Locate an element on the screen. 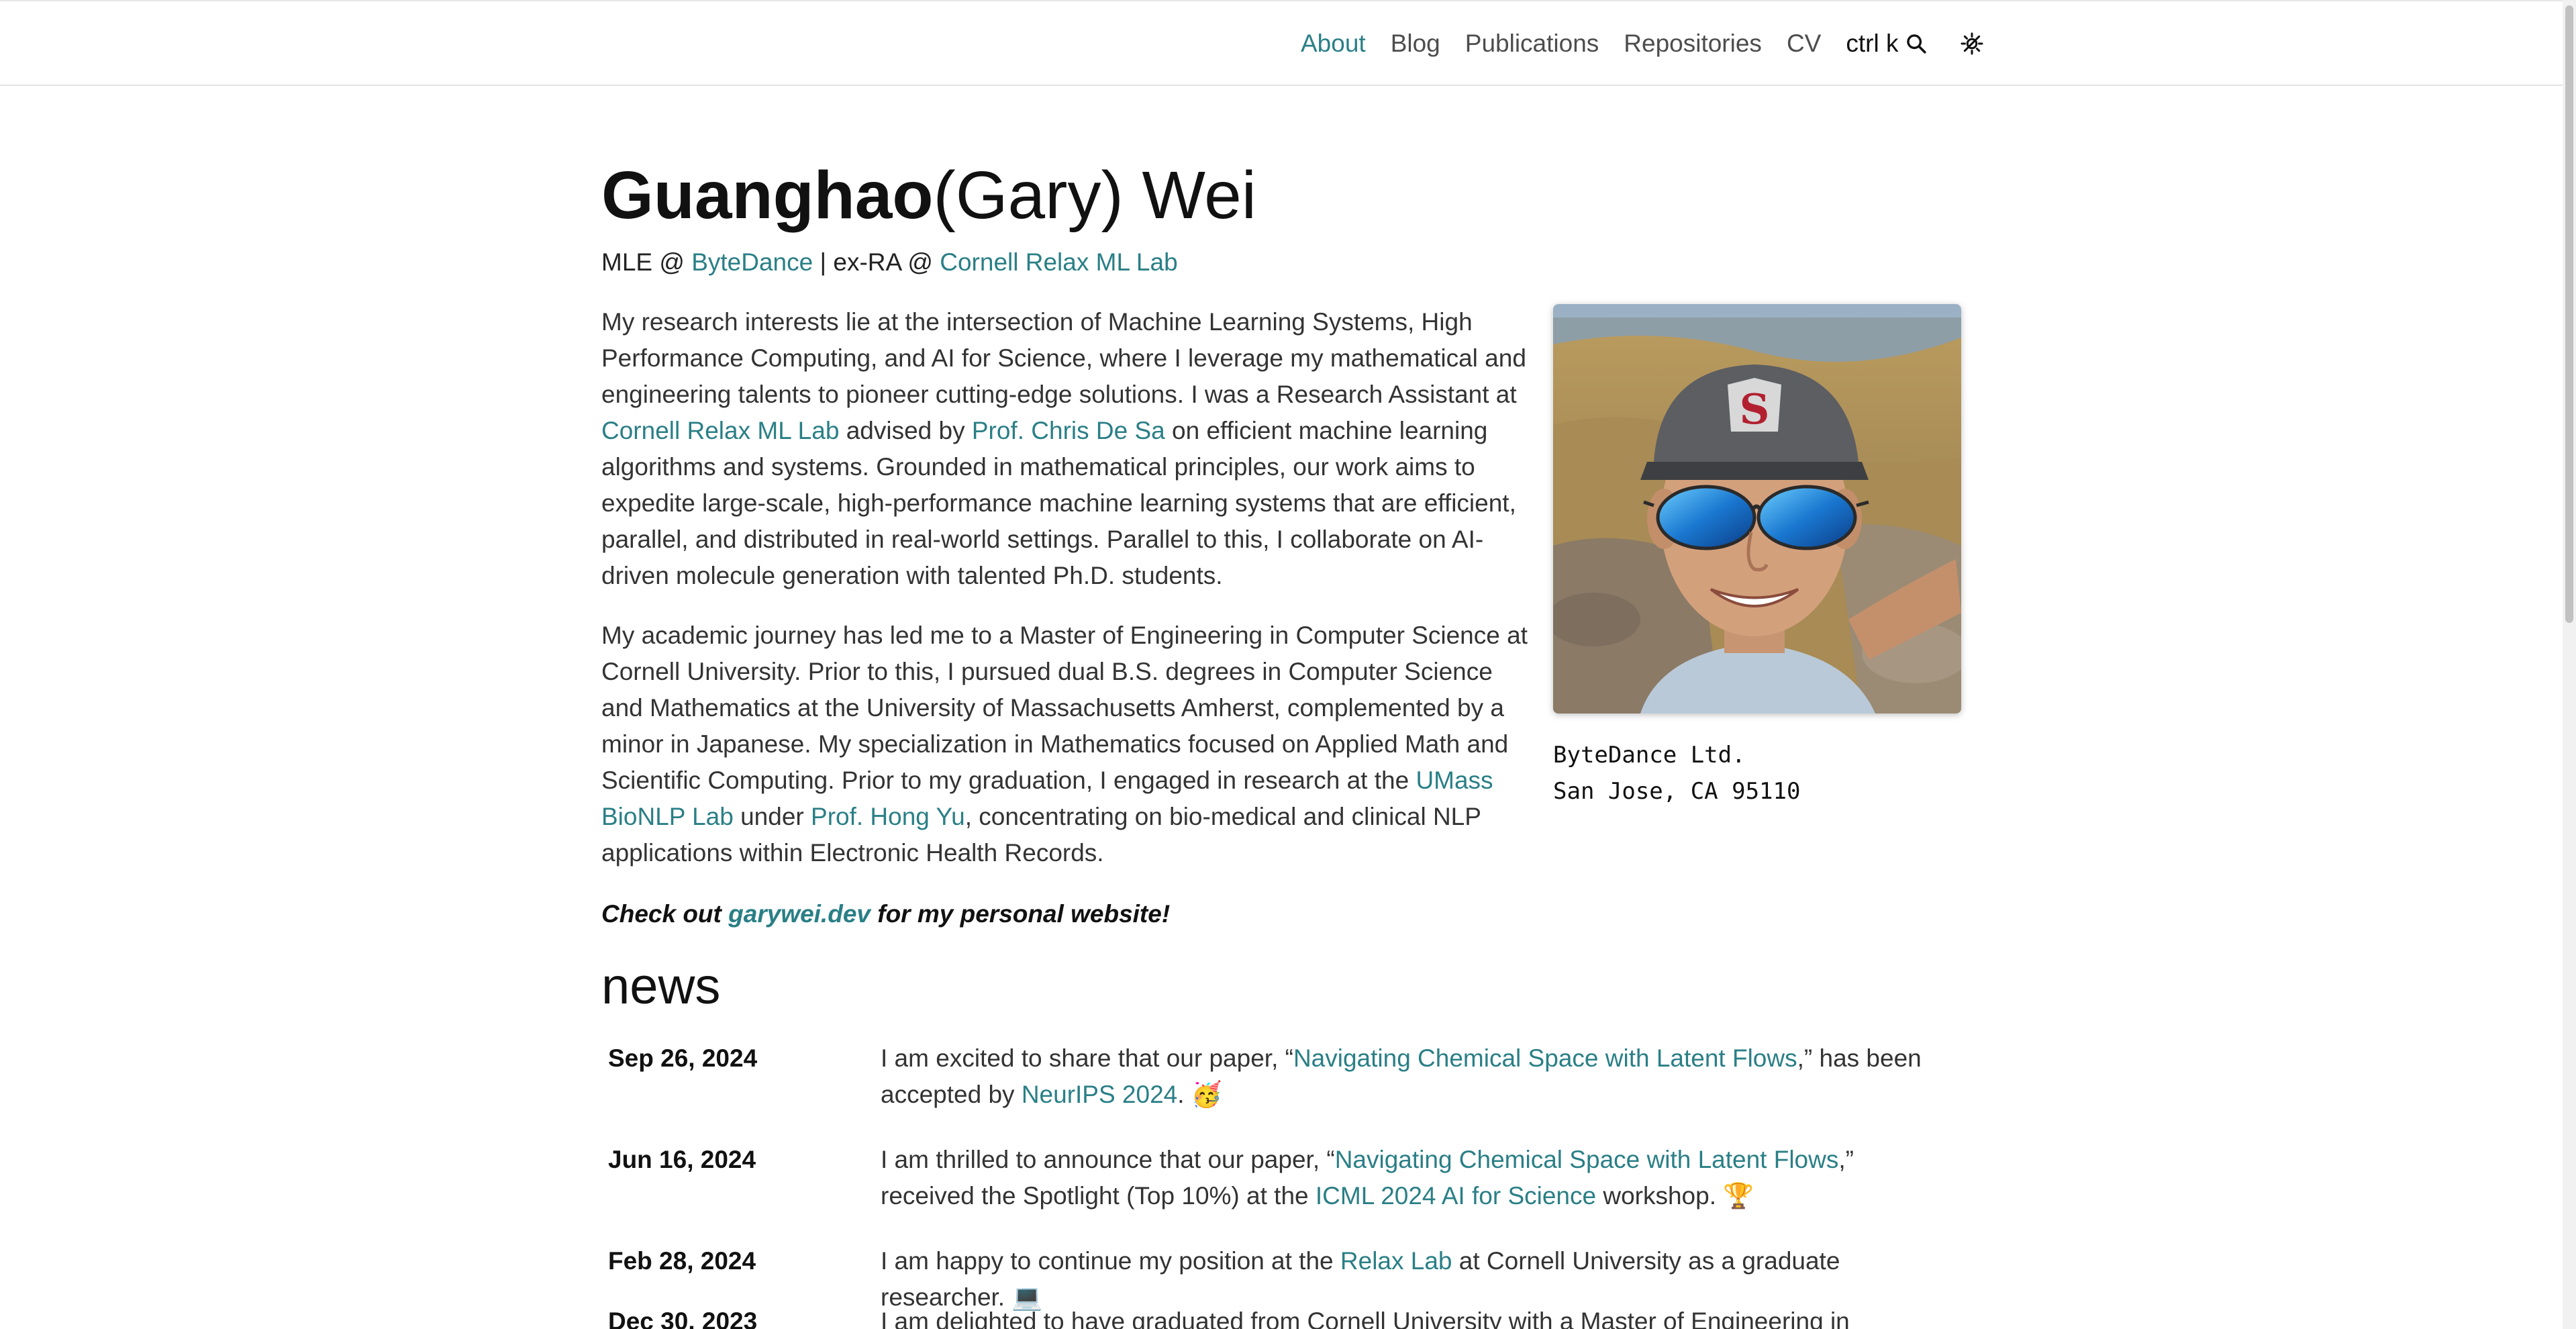 The height and width of the screenshot is (1329, 2576). bio-text: under is located at coordinates (772, 817).